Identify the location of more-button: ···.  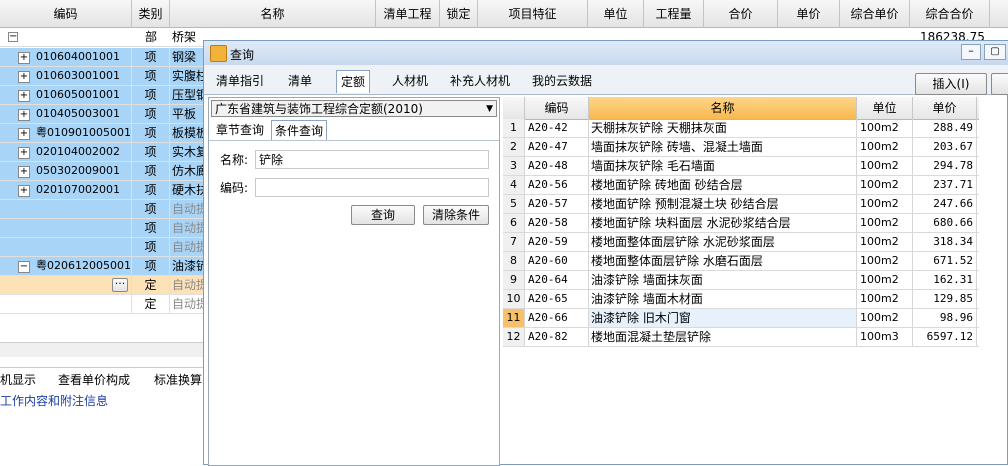
(120, 285).